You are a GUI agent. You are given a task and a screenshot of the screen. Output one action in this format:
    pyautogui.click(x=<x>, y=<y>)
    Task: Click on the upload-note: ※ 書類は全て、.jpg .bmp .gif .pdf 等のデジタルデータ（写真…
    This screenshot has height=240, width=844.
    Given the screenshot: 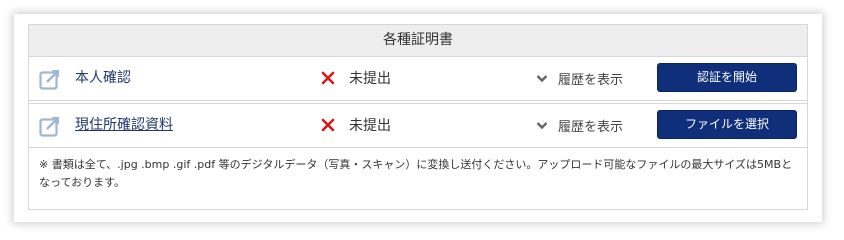 What is the action you would take?
    pyautogui.click(x=416, y=173)
    